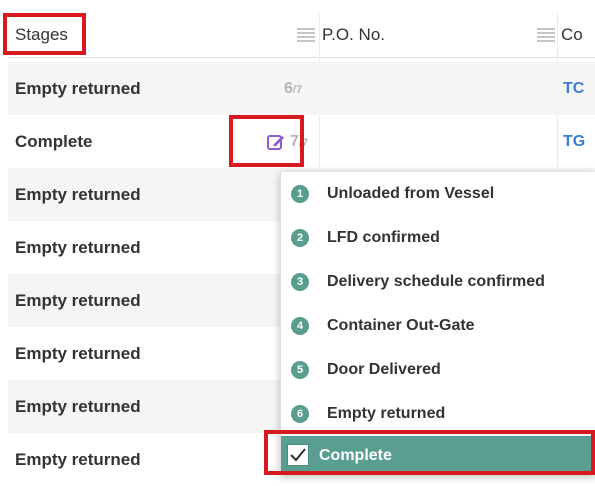 The height and width of the screenshot is (486, 595). Describe the element at coordinates (574, 142) in the screenshot. I see `row-link: TG` at that location.